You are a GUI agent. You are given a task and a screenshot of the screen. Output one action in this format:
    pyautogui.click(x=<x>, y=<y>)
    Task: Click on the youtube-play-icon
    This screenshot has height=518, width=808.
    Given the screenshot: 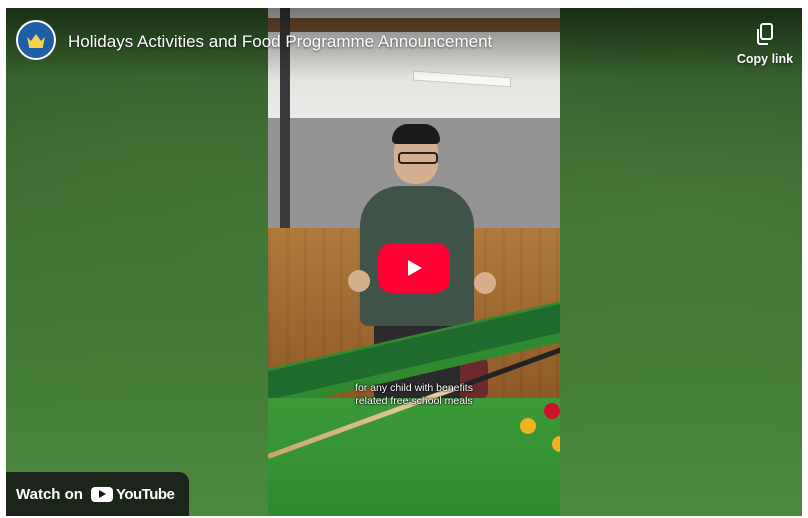 What is the action you would take?
    pyautogui.click(x=101, y=494)
    